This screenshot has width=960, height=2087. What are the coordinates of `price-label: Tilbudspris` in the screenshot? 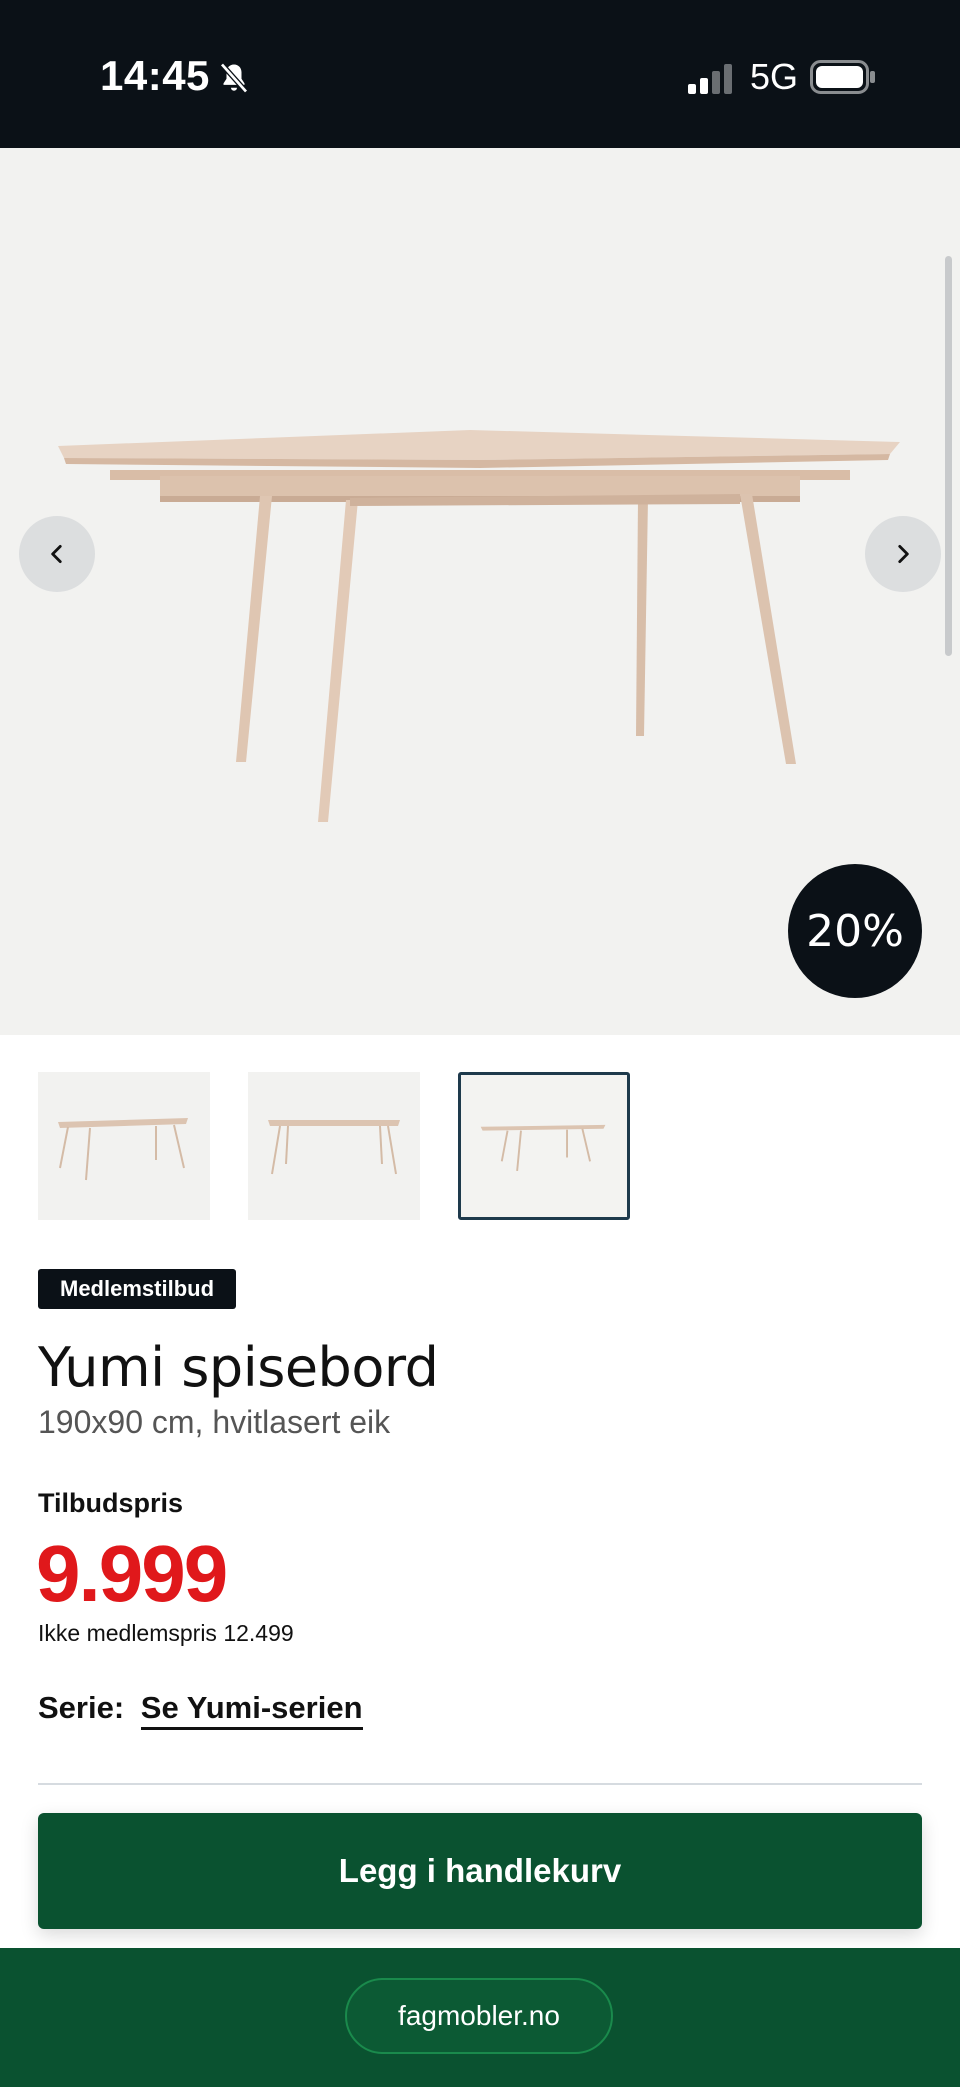 It's located at (111, 1503).